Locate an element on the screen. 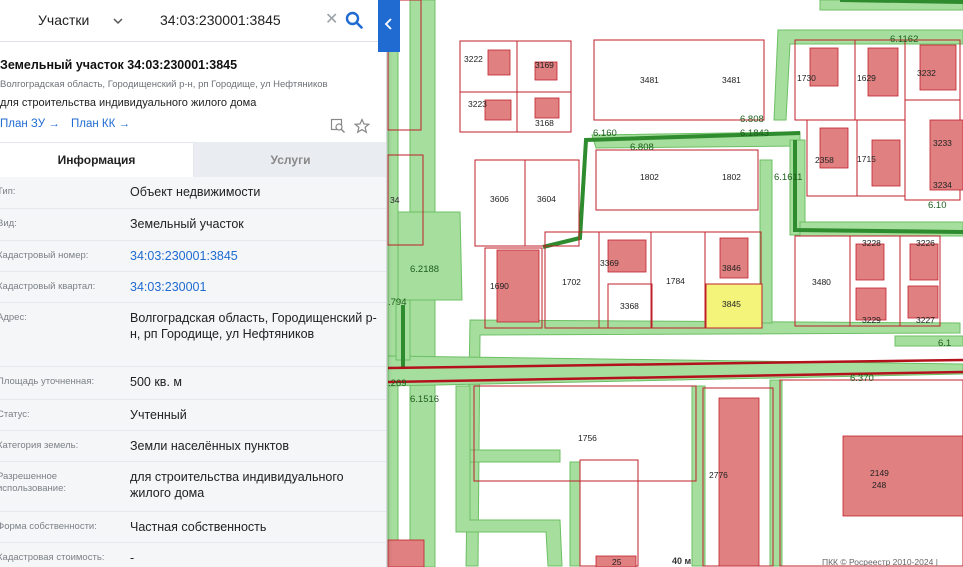 The image size is (963, 567). info-label: Форма собственности: is located at coordinates (48, 526).